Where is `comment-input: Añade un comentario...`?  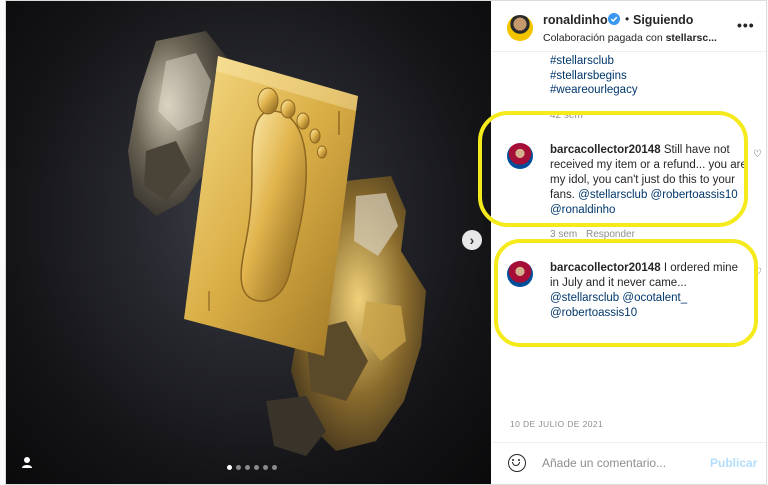
comment-input: Añade un comentario... is located at coordinates (604, 463).